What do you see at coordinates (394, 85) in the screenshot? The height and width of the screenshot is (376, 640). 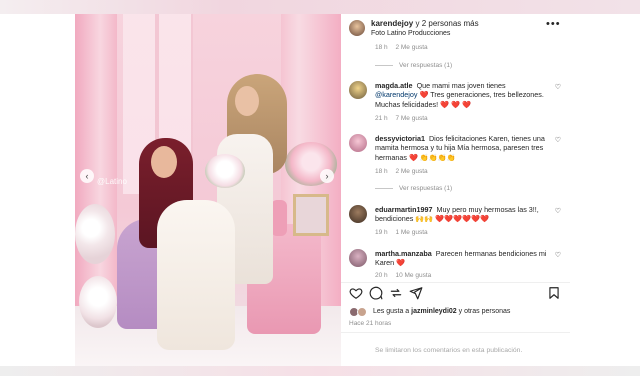 I see `commenter-username: magda.atle` at bounding box center [394, 85].